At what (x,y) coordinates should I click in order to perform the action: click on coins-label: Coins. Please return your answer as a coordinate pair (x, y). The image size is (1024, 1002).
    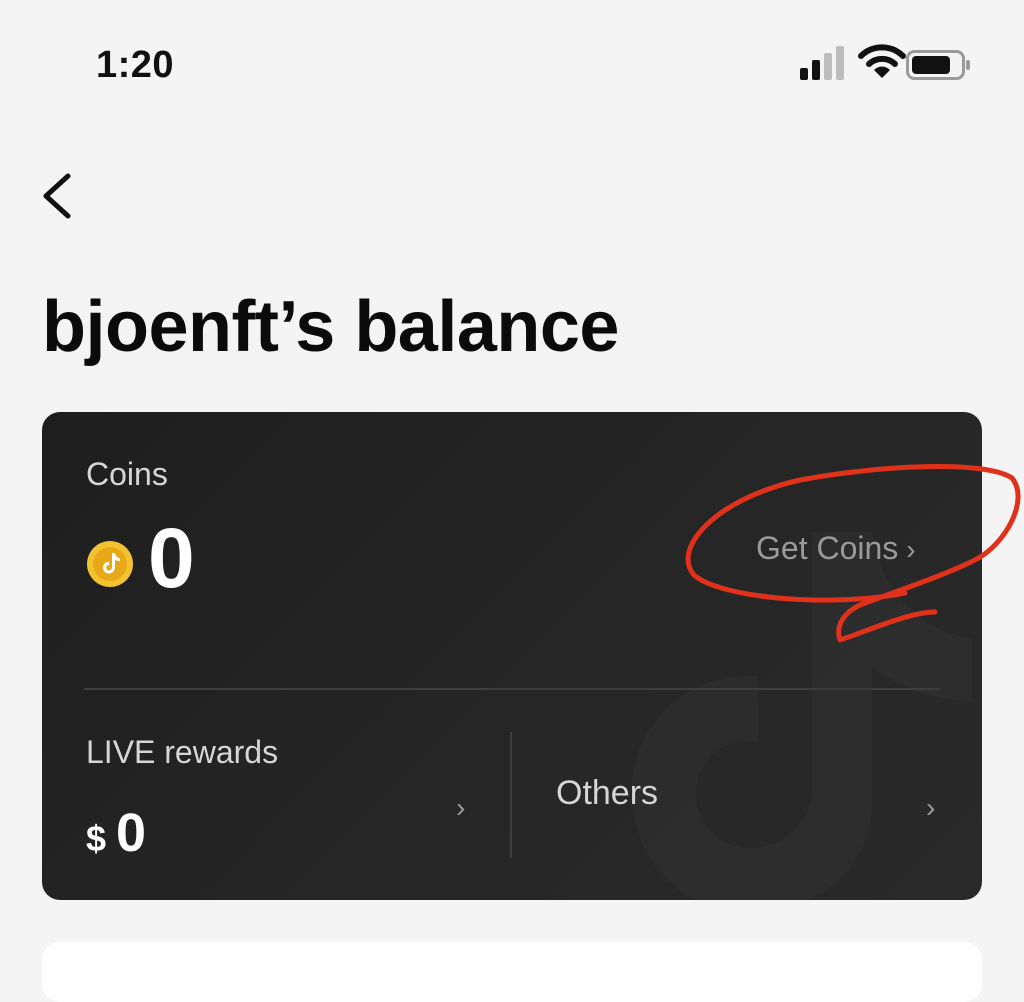
    Looking at the image, I should click on (127, 474).